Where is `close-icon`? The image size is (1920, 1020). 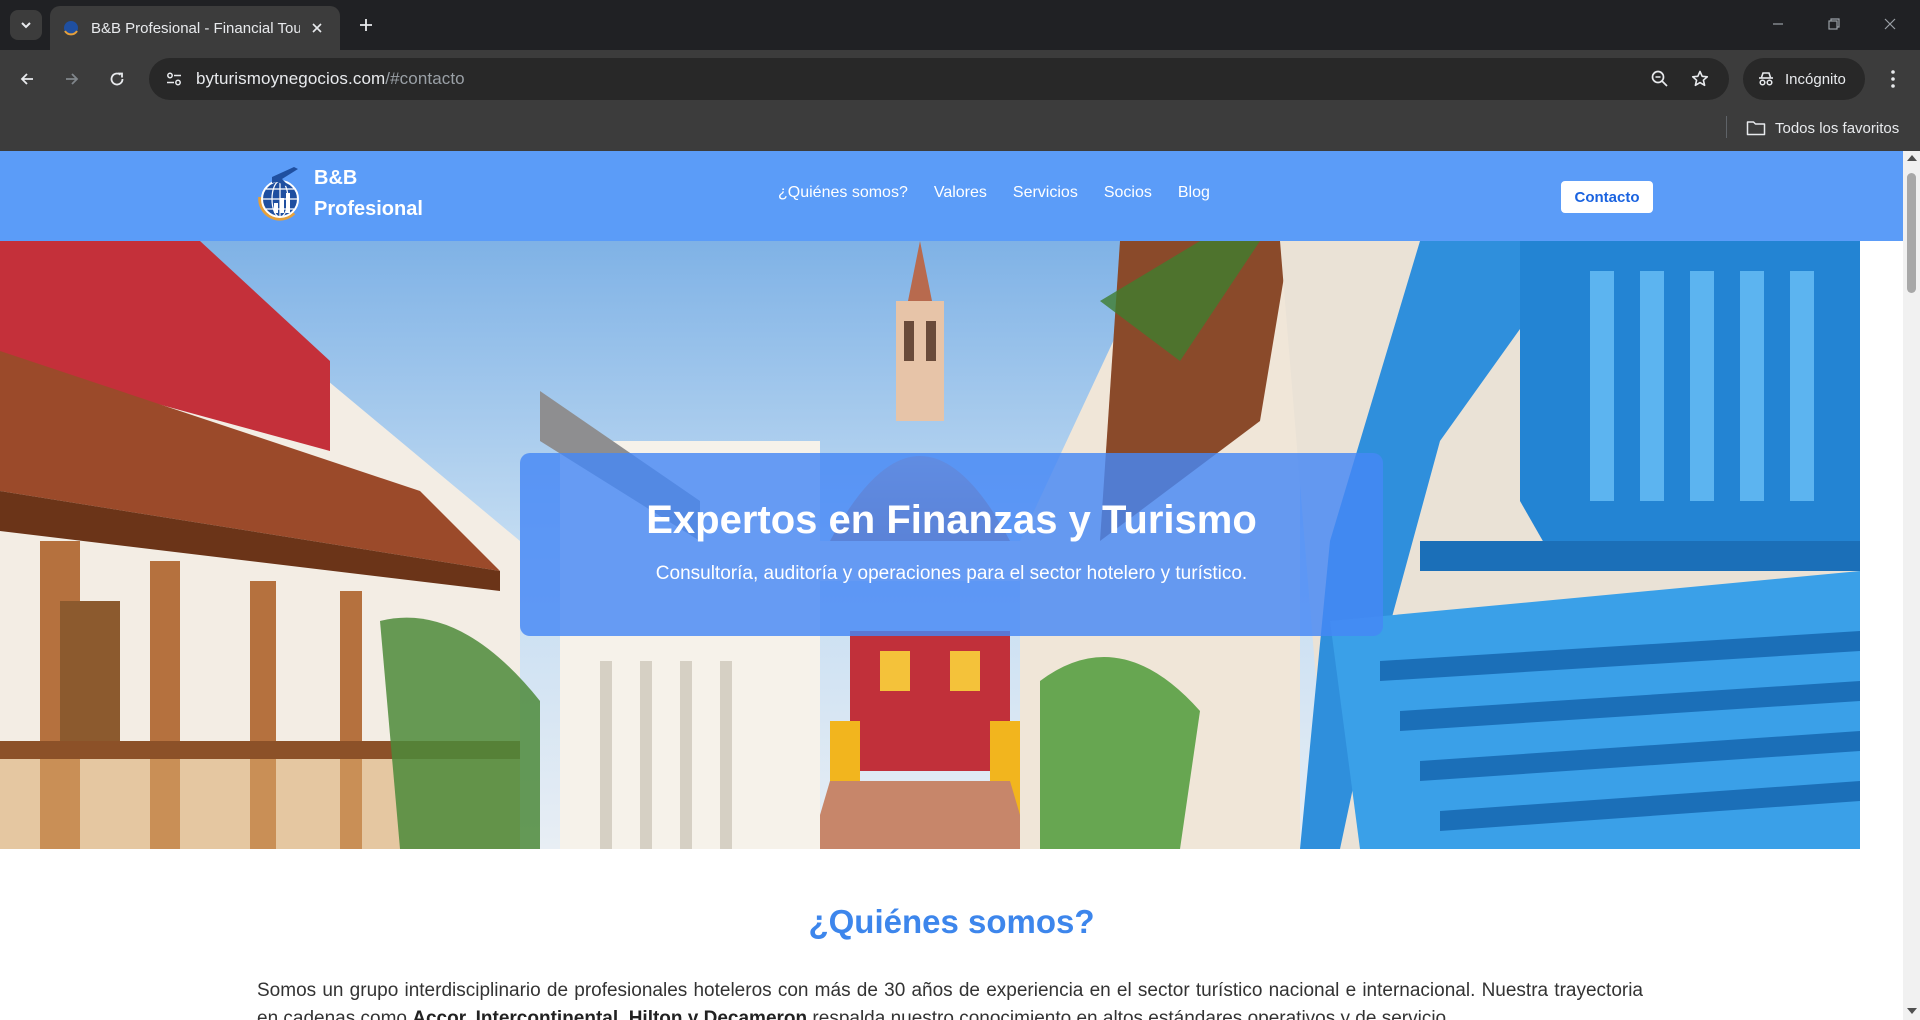 close-icon is located at coordinates (1890, 24).